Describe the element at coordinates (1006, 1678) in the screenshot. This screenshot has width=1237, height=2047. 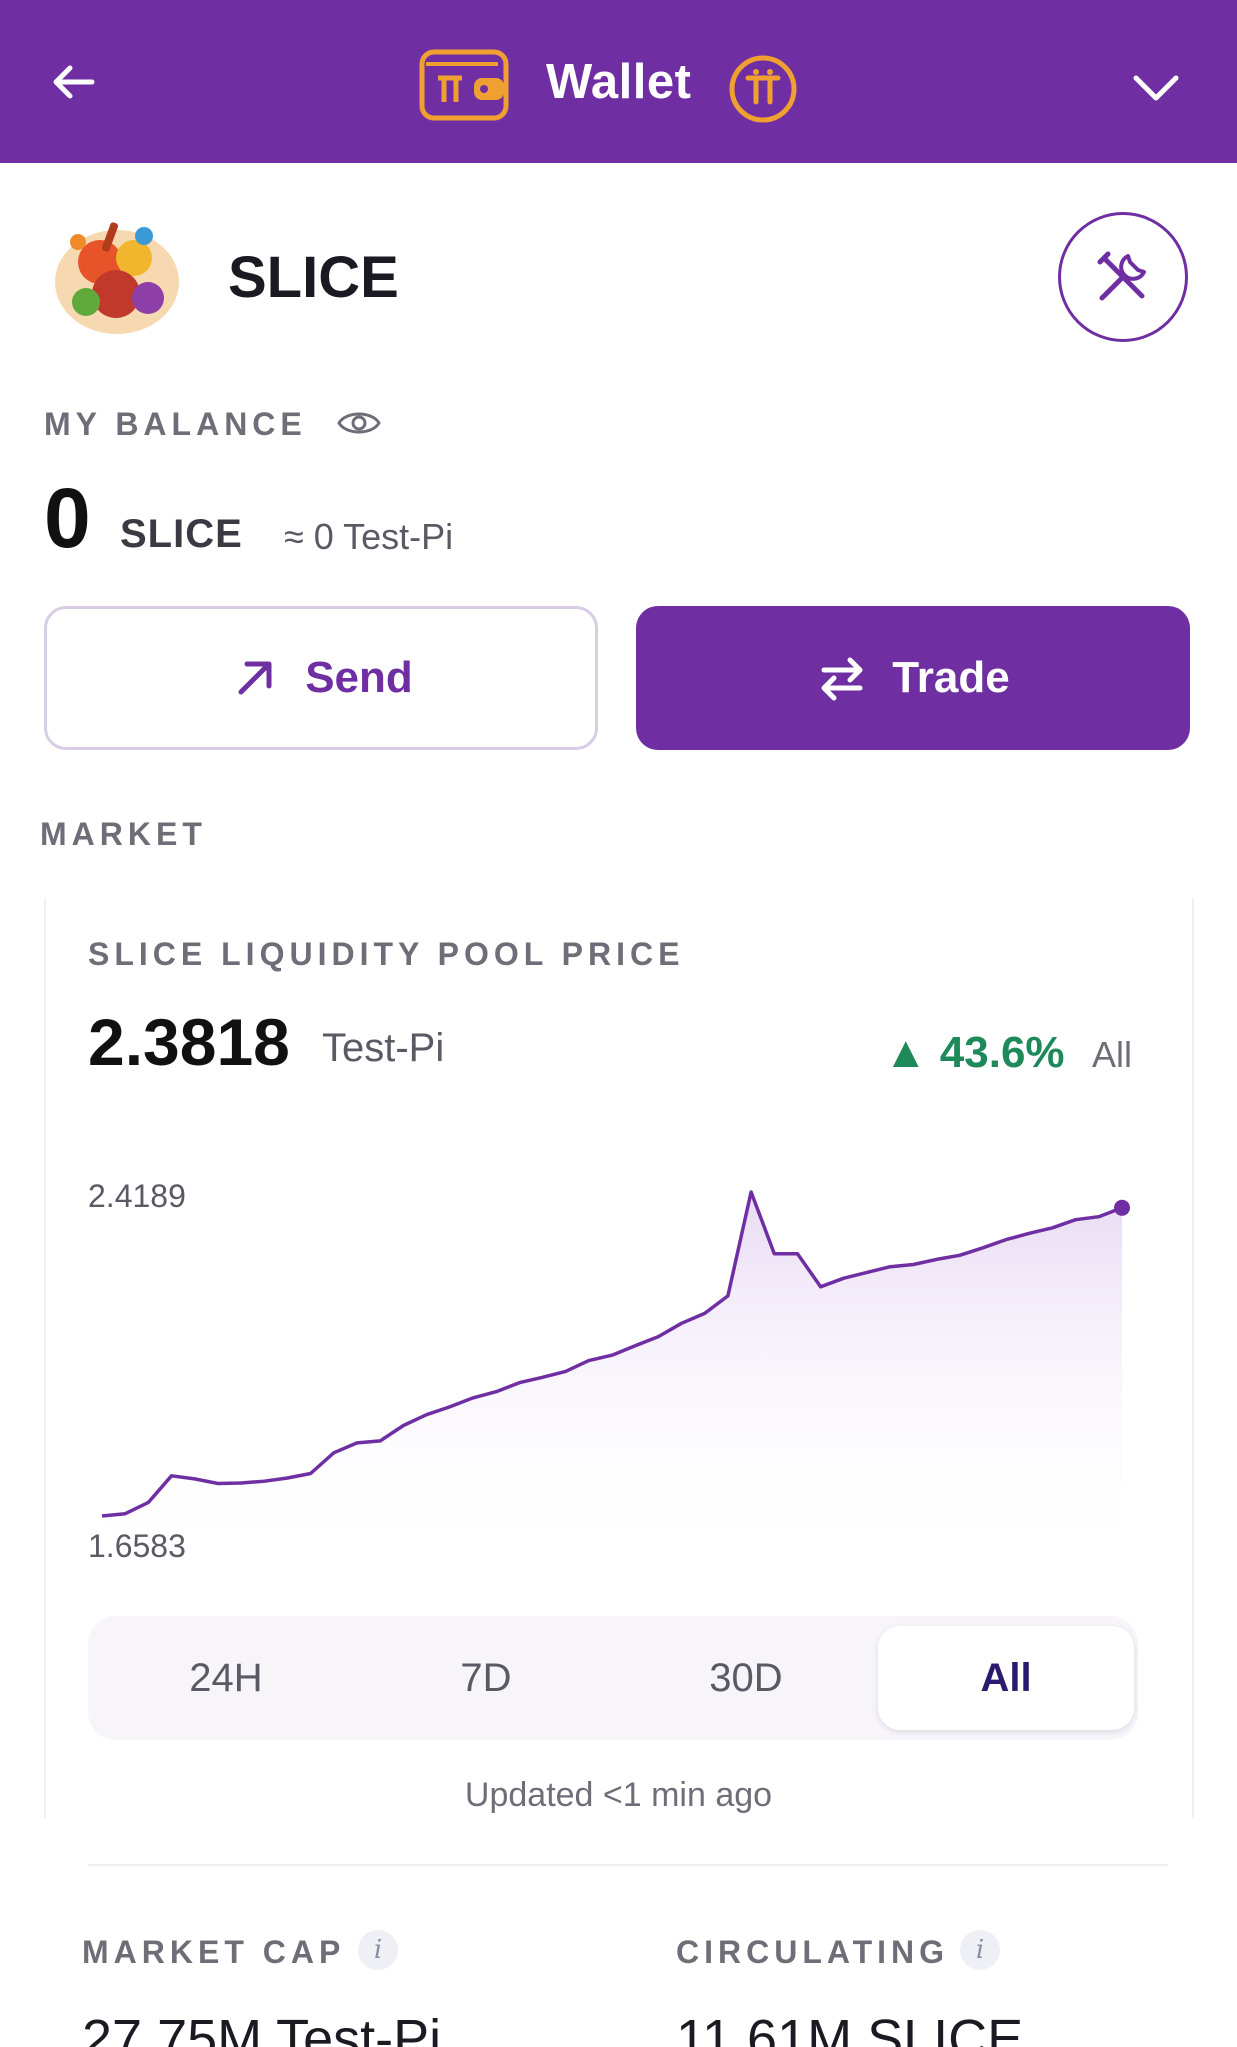
I see `range-tab-all: All` at that location.